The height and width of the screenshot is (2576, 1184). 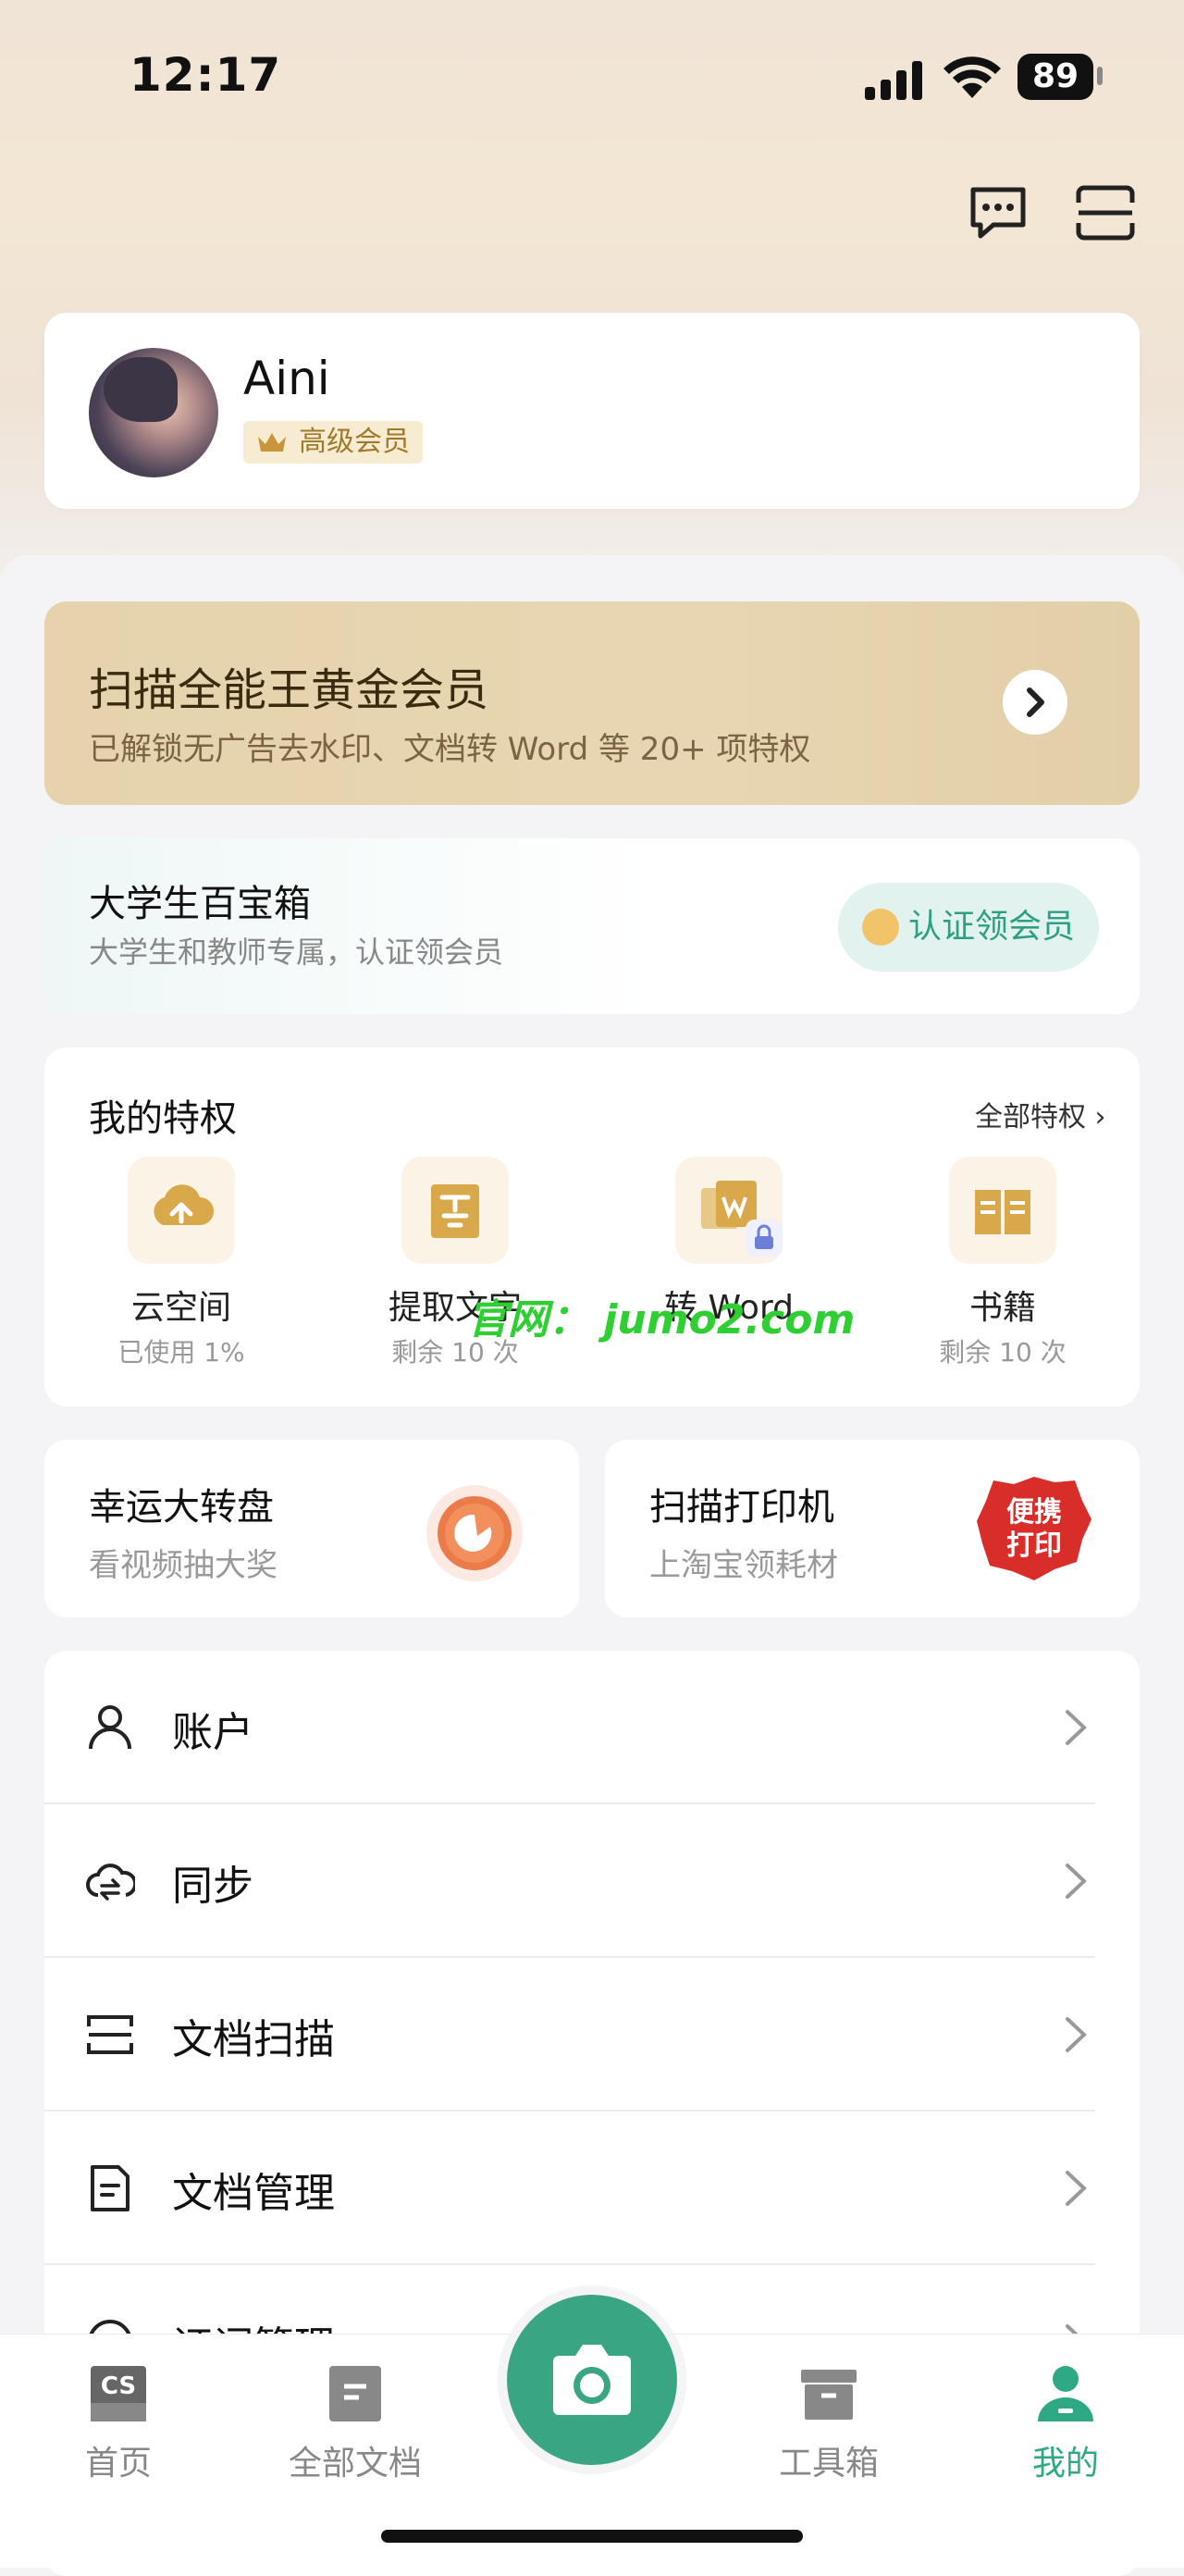 I want to click on lucky-wheel-card: 幸运大转盘 看视频抽大奖, so click(x=312, y=1529).